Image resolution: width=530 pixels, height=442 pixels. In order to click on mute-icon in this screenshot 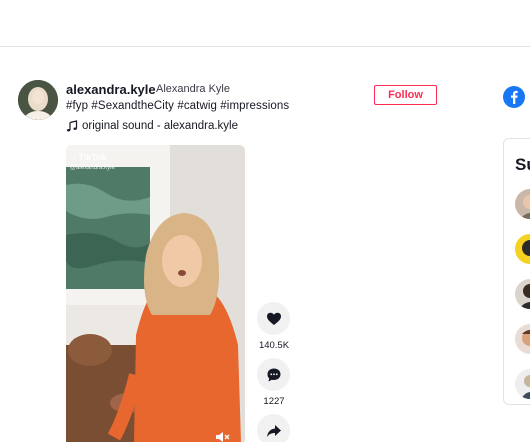, I will do `click(223, 437)`.